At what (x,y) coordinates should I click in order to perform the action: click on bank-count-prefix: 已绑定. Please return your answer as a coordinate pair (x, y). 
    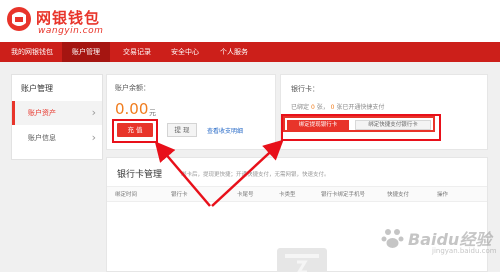
    Looking at the image, I should click on (300, 107).